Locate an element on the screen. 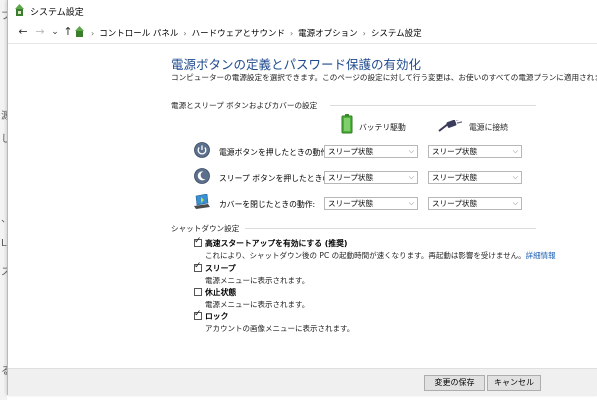 The width and height of the screenshot is (597, 400). breadcrumb-item-power-options: 電源オプション is located at coordinates (328, 33).